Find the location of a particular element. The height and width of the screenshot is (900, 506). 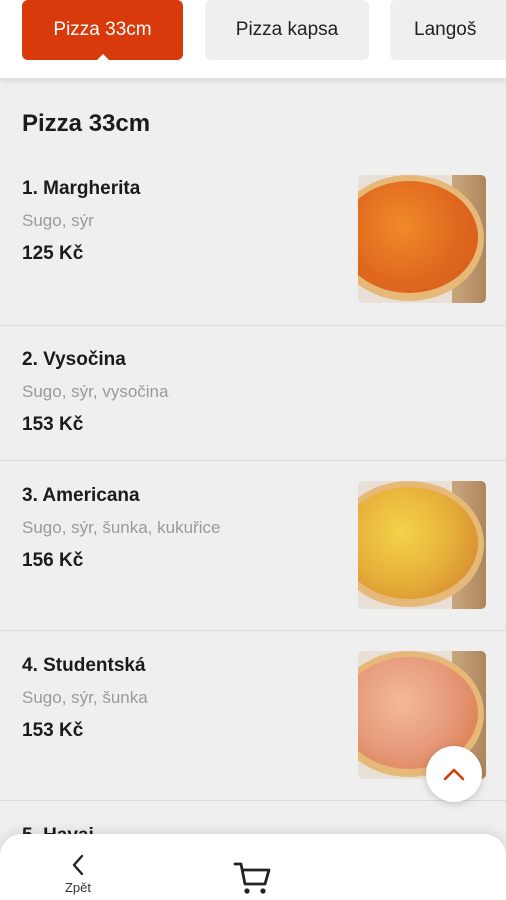

back-button: Zpět is located at coordinates (78, 877).